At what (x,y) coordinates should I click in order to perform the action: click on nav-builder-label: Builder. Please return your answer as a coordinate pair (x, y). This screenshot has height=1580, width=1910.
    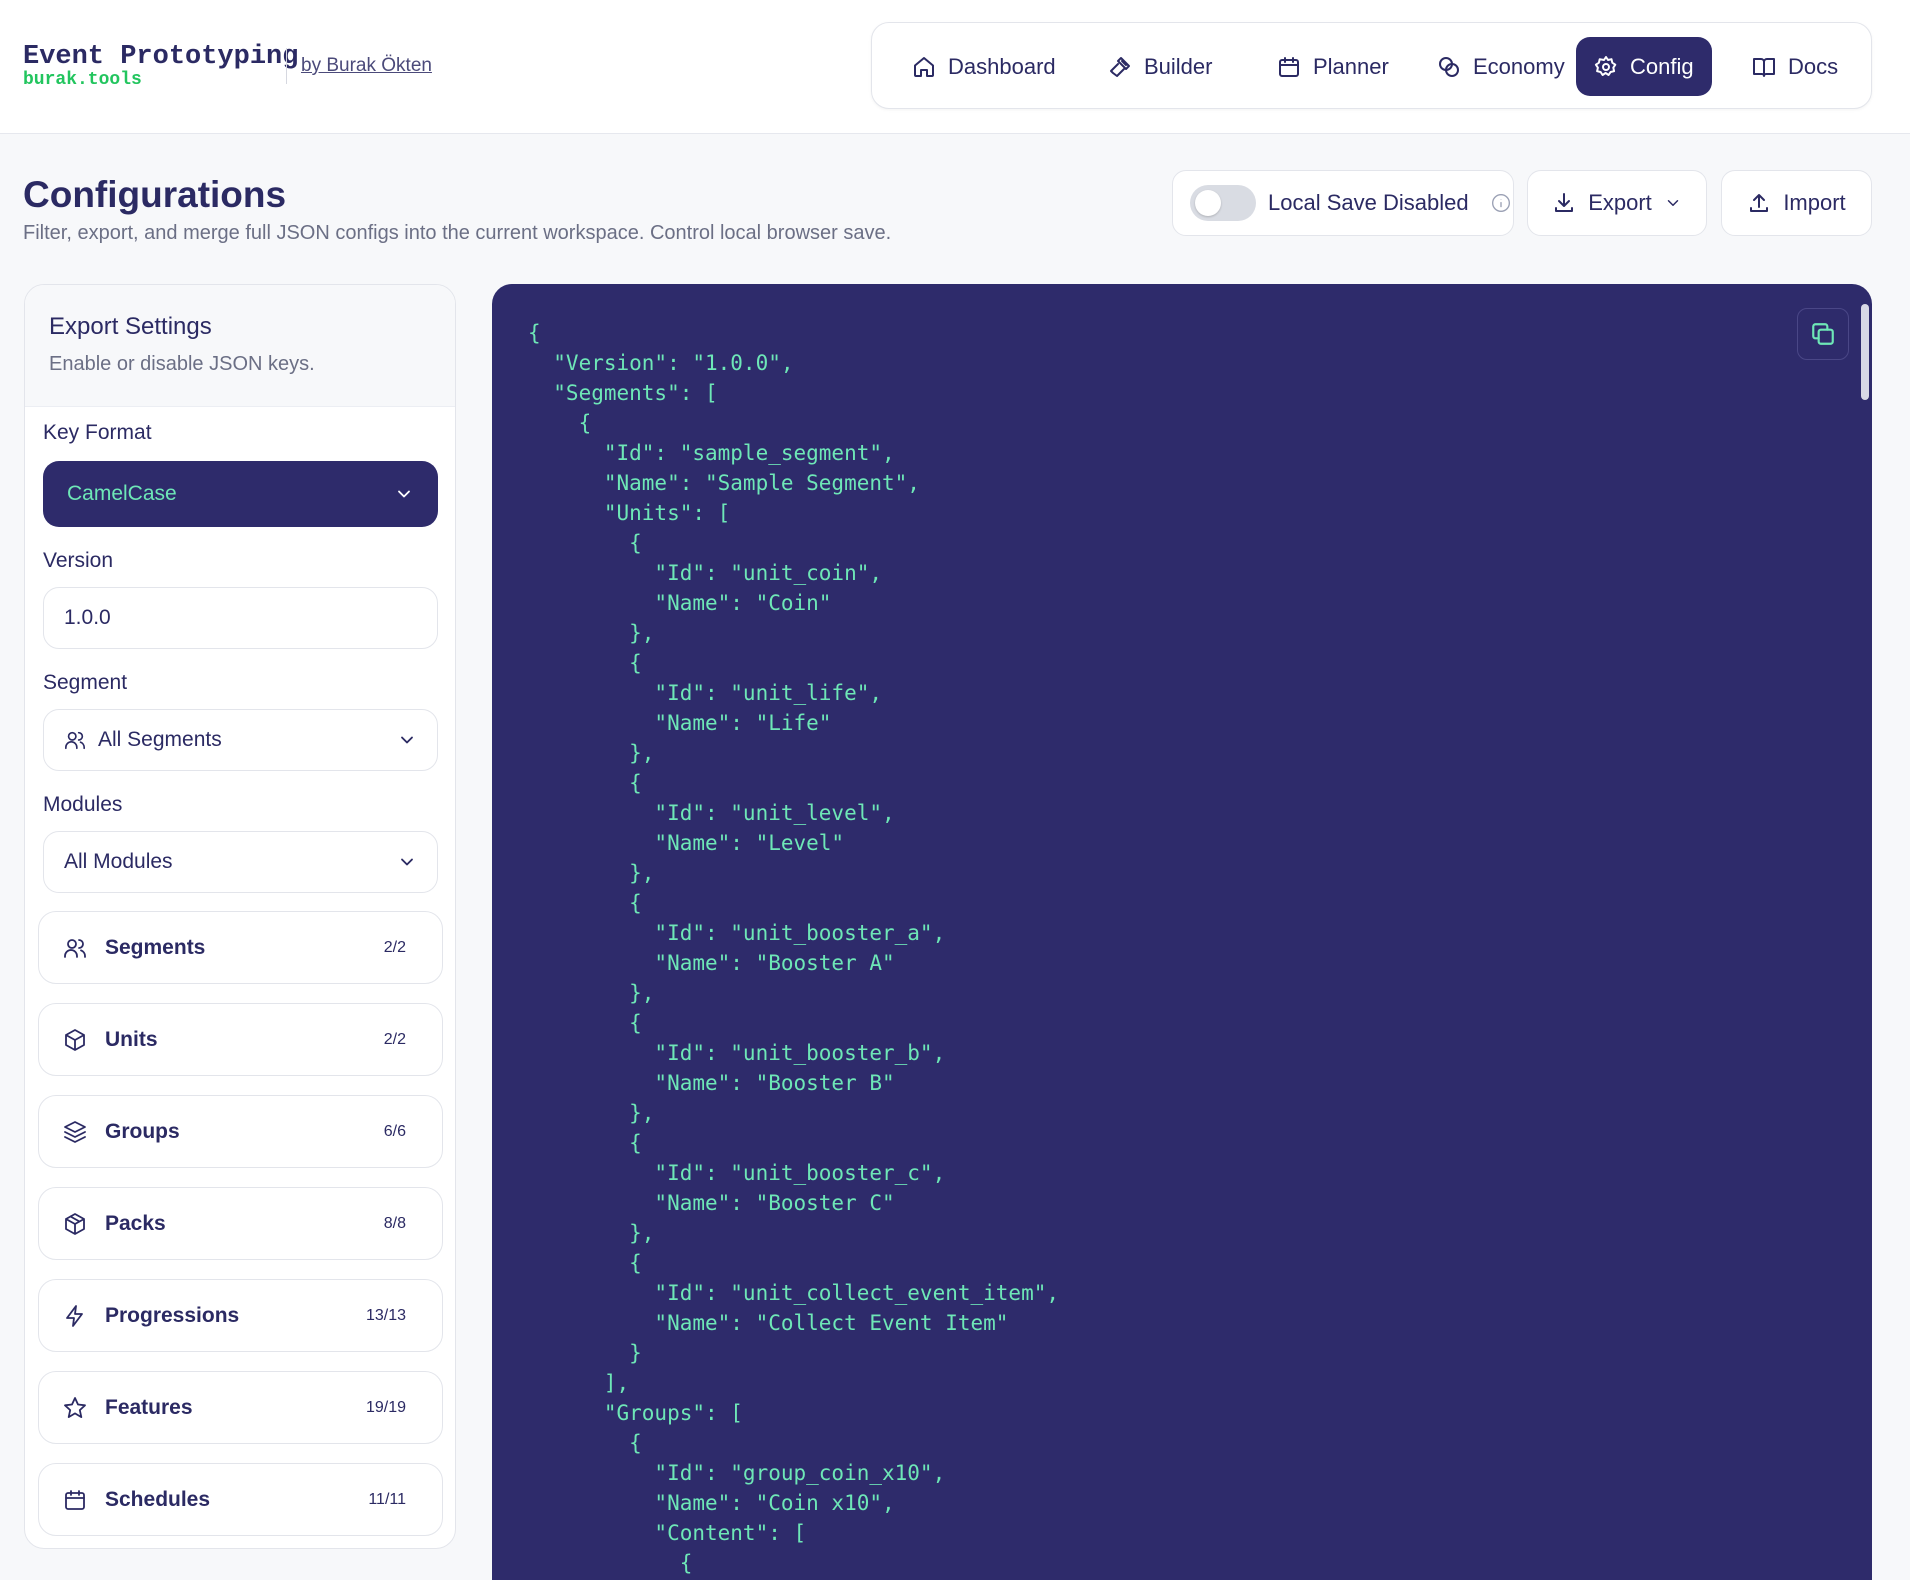
    Looking at the image, I should click on (1178, 66).